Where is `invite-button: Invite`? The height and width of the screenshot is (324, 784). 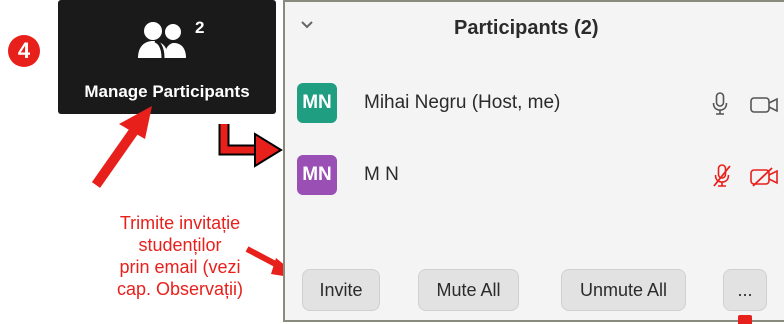
invite-button: Invite is located at coordinates (341, 290).